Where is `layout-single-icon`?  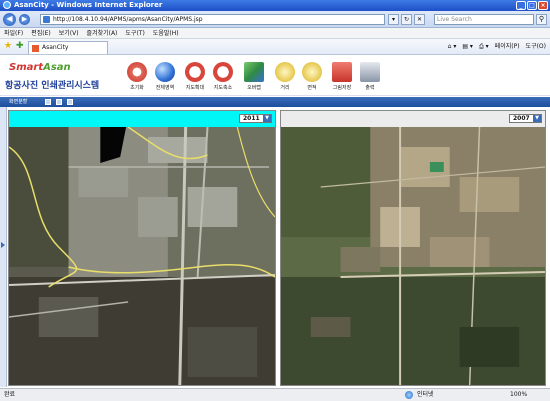
layout-single-icon is located at coordinates (48, 102).